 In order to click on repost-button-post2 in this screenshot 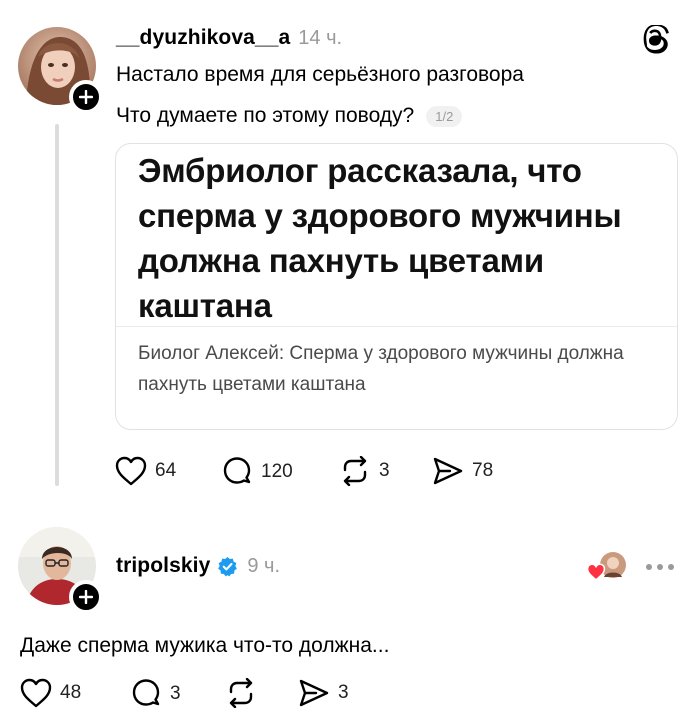, I will do `click(241, 693)`.